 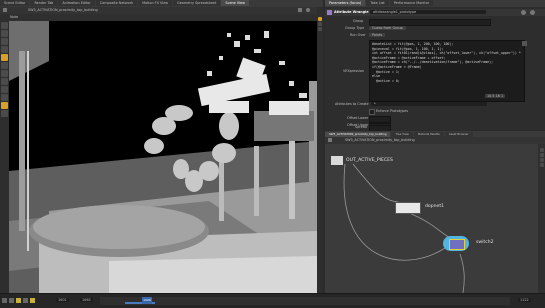 What do you see at coordinates (485, 242) in the screenshot?
I see `node-switch-label: switch2` at bounding box center [485, 242].